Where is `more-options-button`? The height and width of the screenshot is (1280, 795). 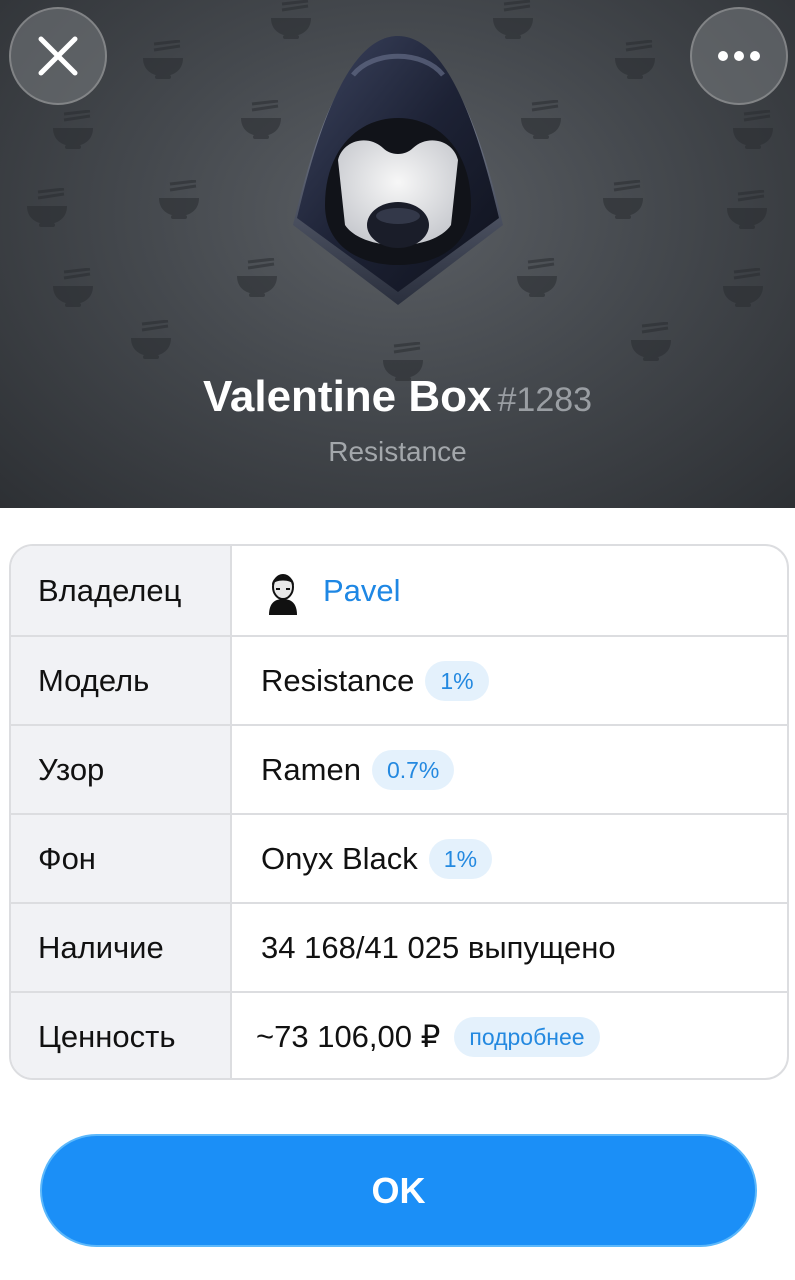 more-options-button is located at coordinates (739, 56).